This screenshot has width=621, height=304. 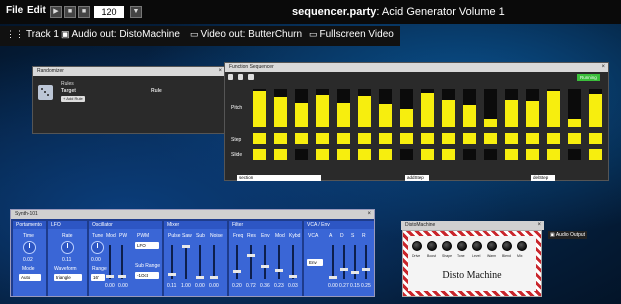 I want to click on tab-video-out: ▭Video out: ButterChurn, so click(x=246, y=34).